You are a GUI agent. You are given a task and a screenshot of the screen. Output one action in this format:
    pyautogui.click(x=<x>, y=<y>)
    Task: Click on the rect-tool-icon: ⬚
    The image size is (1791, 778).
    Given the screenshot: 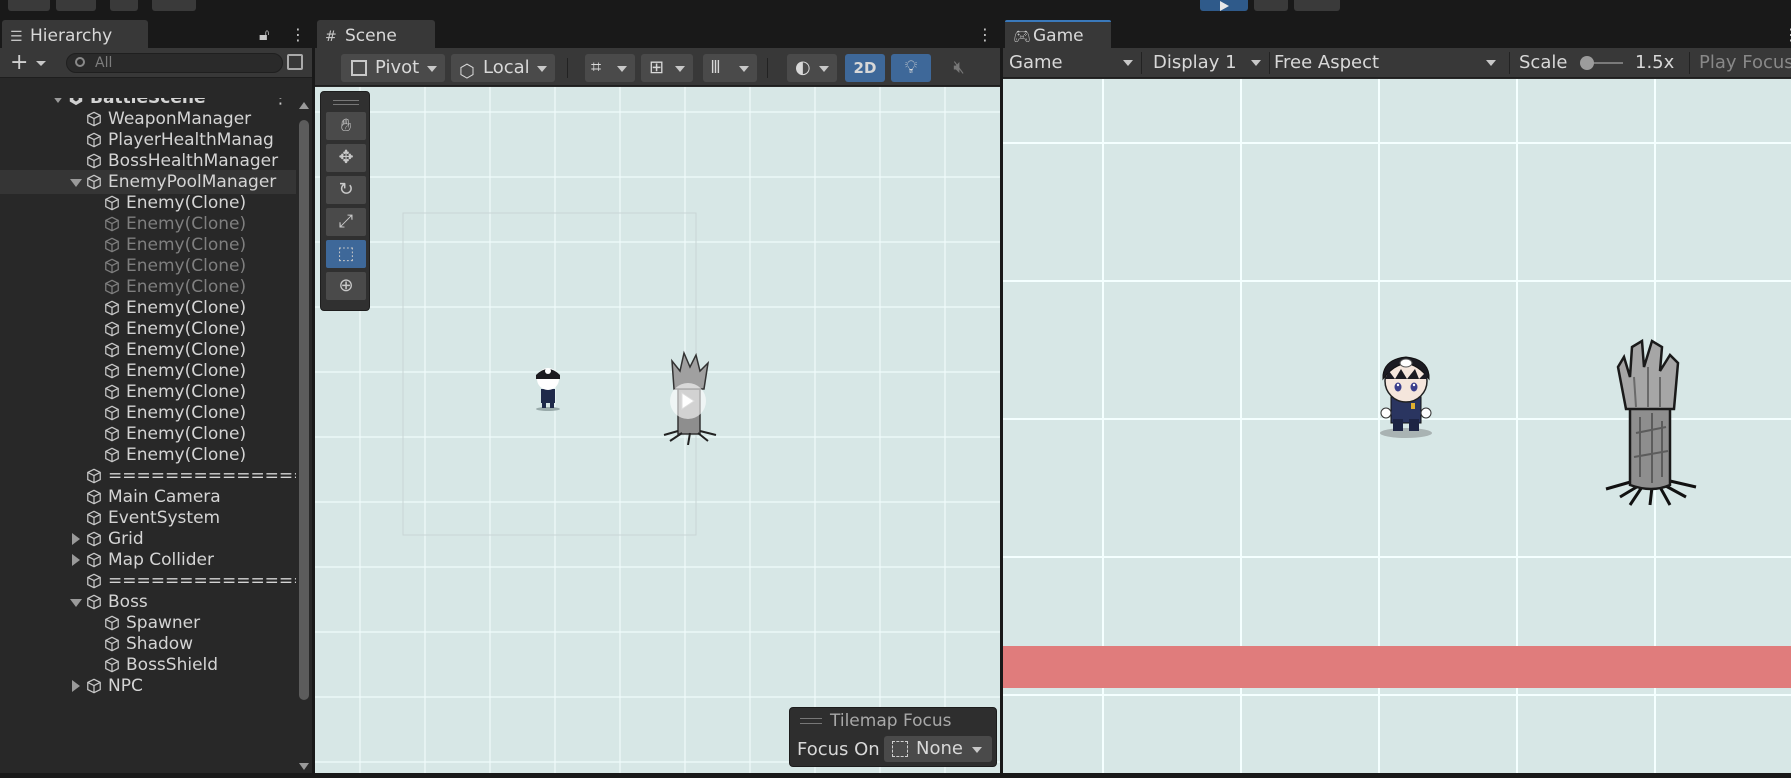 What is the action you would take?
    pyautogui.click(x=346, y=253)
    